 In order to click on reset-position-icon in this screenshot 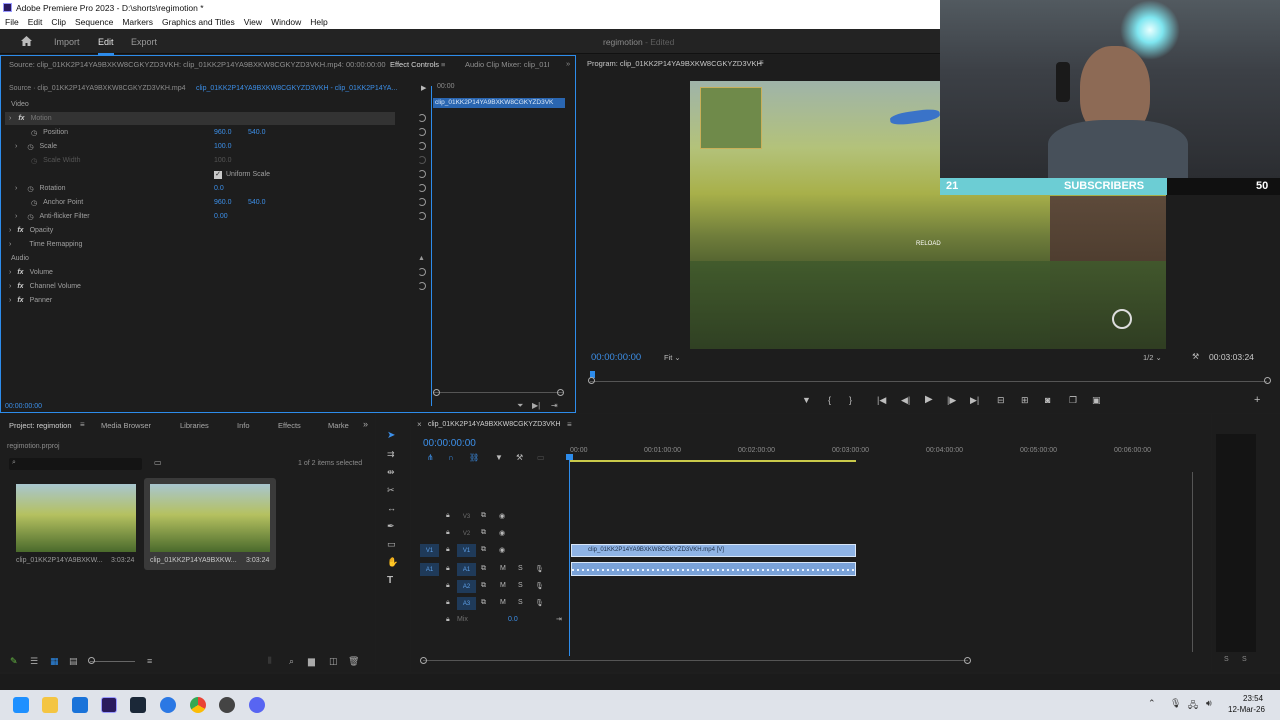, I will do `click(422, 132)`.